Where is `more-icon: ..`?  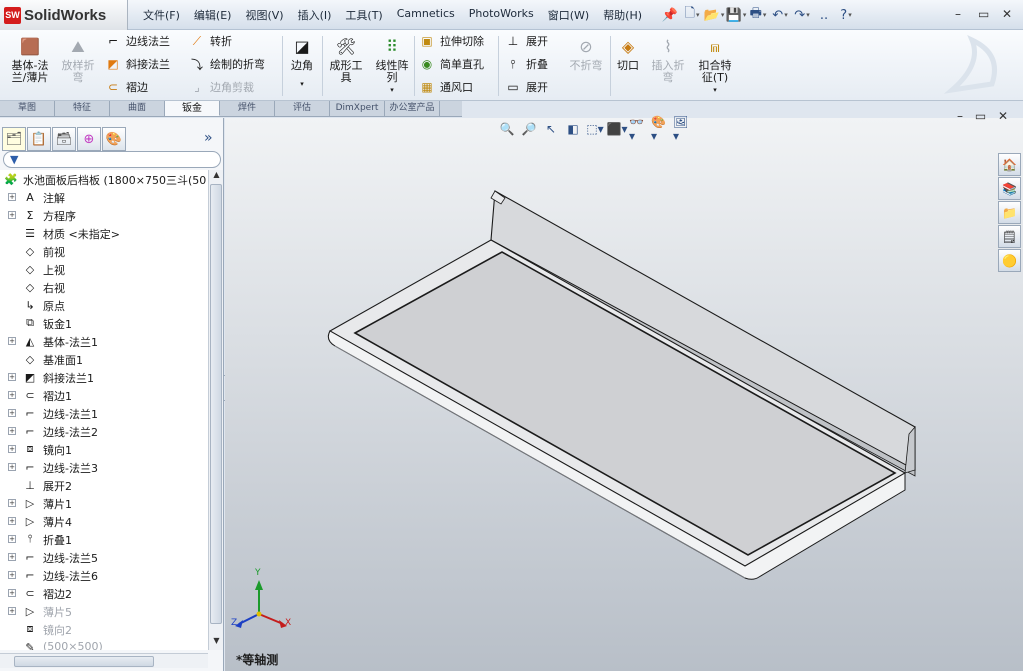
more-icon: .. is located at coordinates (824, 15).